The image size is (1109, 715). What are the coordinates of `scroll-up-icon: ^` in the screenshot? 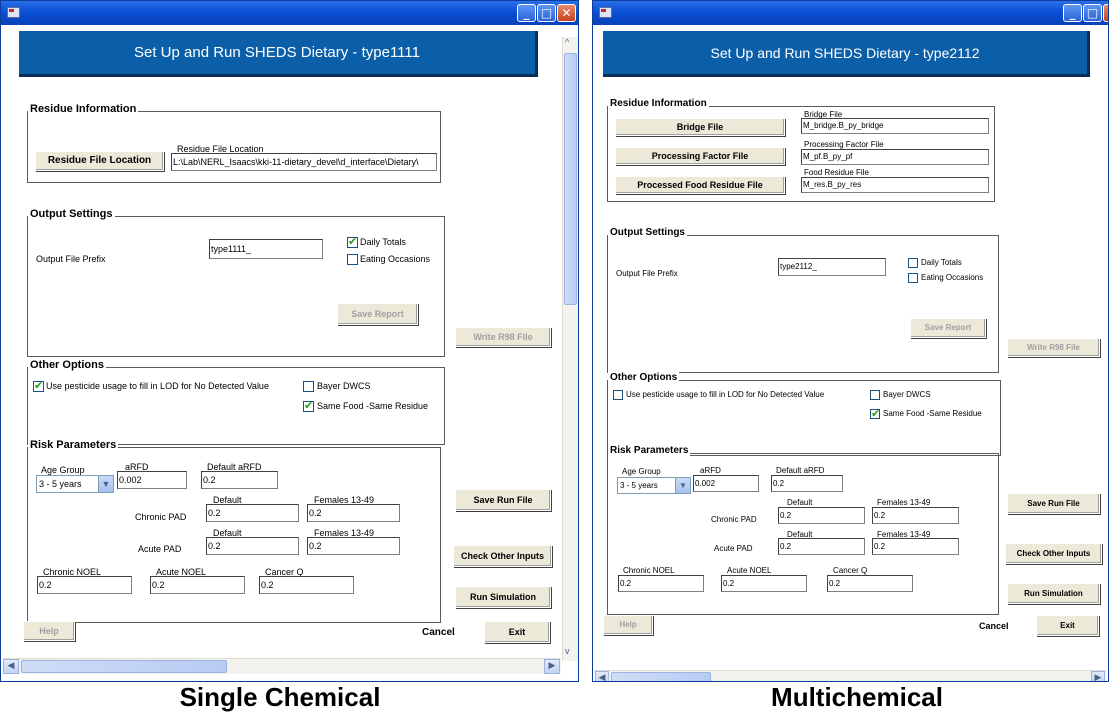 It's located at (567, 42).